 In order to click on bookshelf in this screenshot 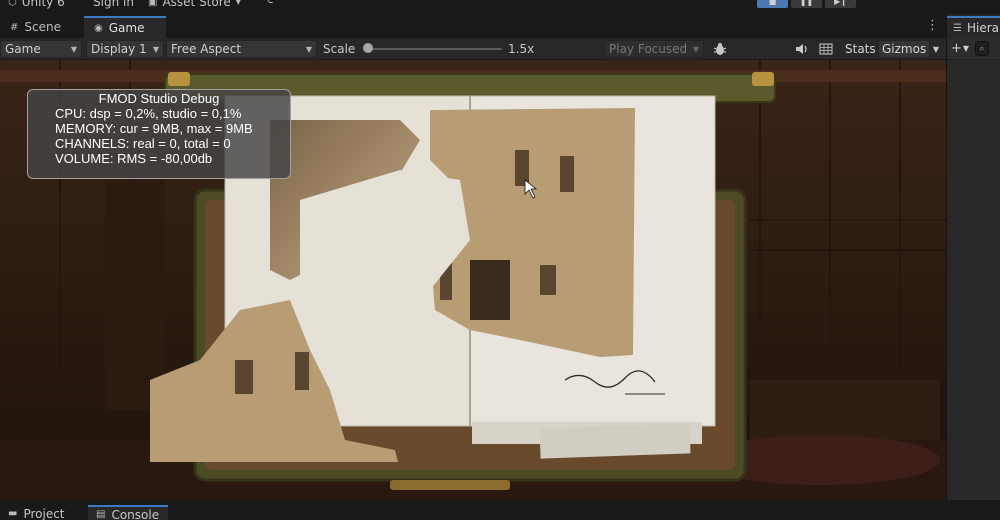, I will do `click(135, 295)`.